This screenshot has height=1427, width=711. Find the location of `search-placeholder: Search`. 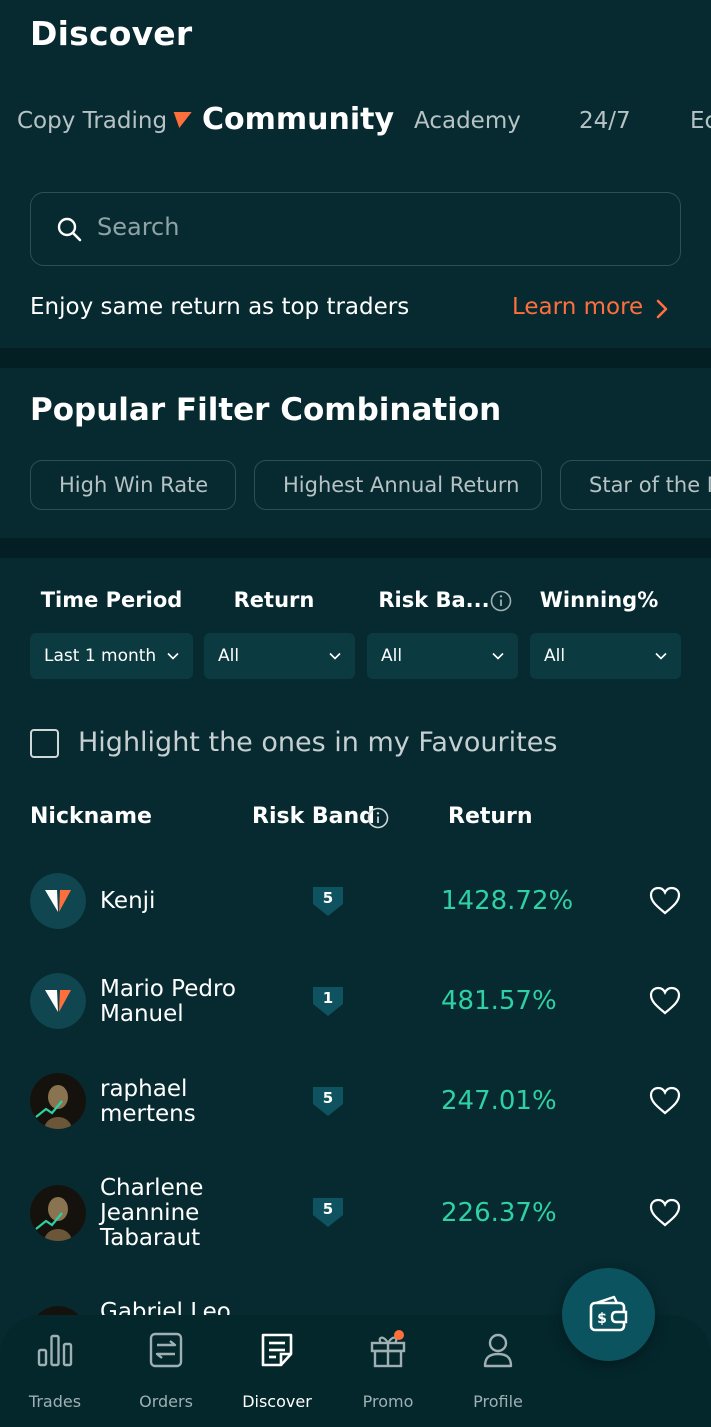

search-placeholder: Search is located at coordinates (138, 227).